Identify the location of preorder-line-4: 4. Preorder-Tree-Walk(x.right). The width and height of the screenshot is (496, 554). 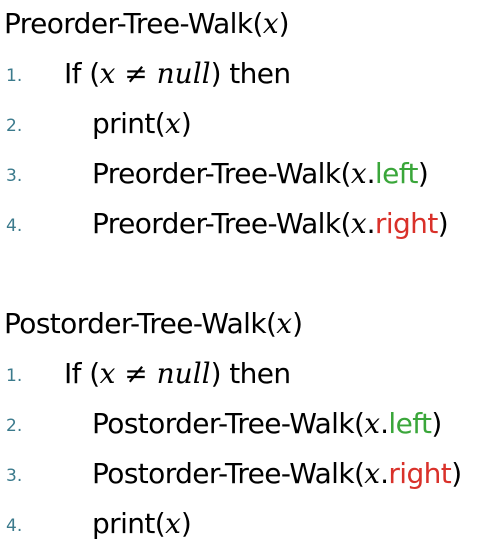
(248, 224).